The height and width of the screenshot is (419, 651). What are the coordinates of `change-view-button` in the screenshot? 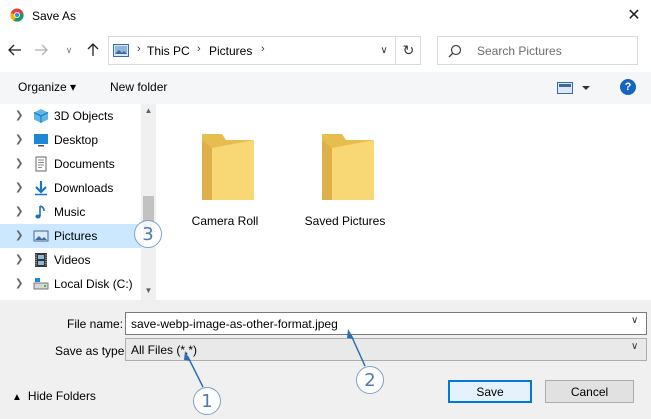 It's located at (575, 88).